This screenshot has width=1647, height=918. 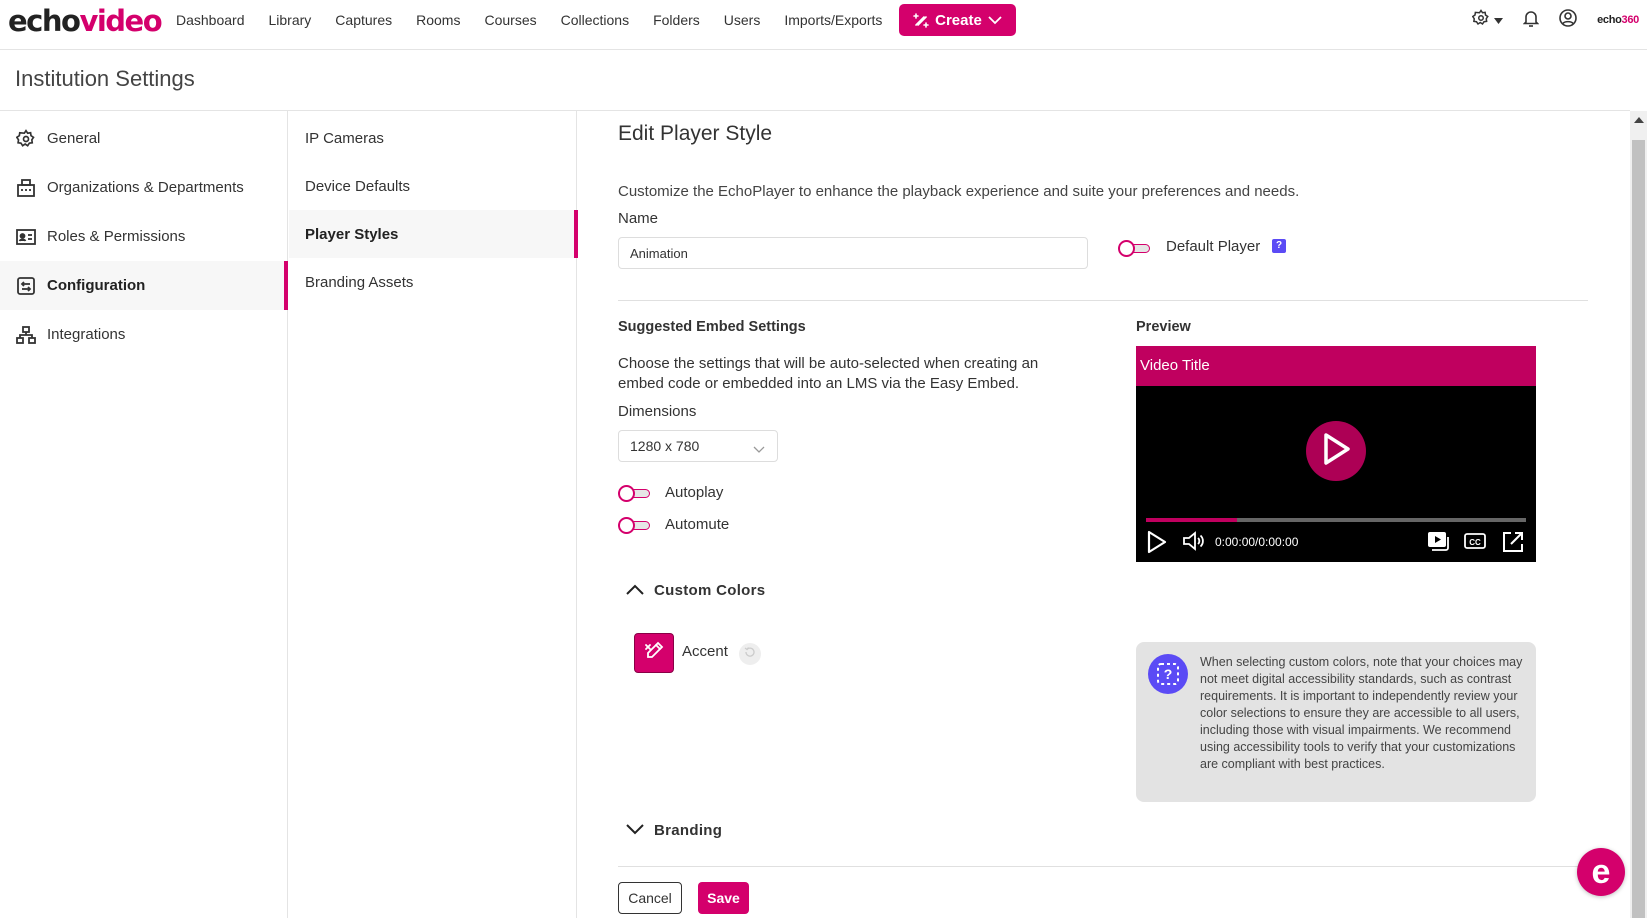 I want to click on bell-icon, so click(x=1531, y=20).